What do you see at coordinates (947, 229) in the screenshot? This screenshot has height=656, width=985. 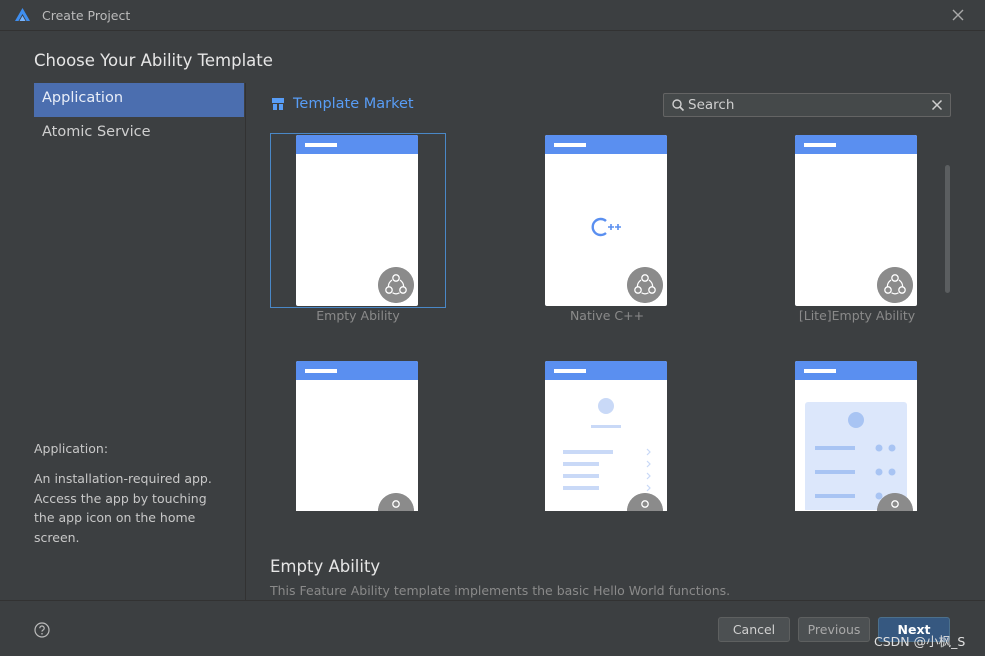 I see `template-grid-scrollbar` at bounding box center [947, 229].